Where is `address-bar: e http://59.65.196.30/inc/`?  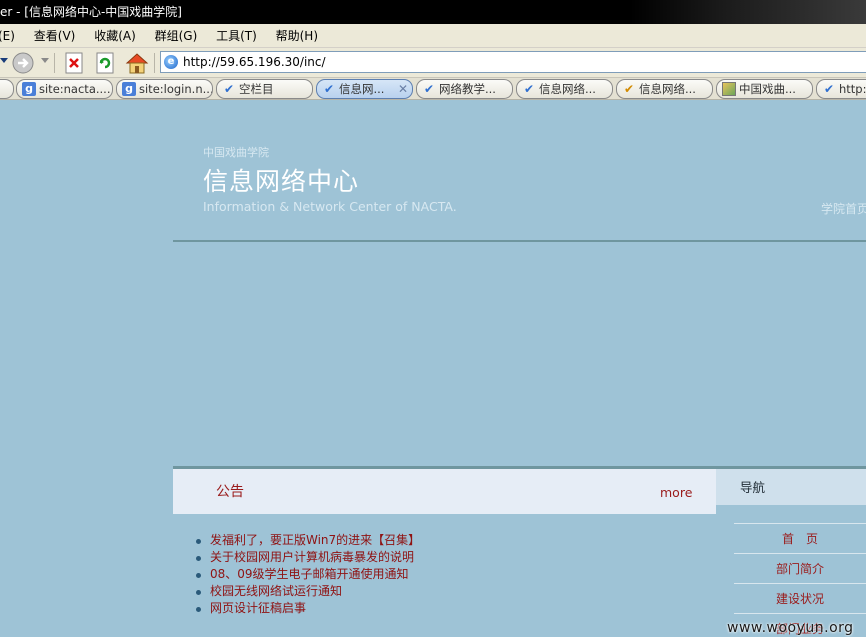
address-bar: e http://59.65.196.30/inc/ is located at coordinates (513, 62).